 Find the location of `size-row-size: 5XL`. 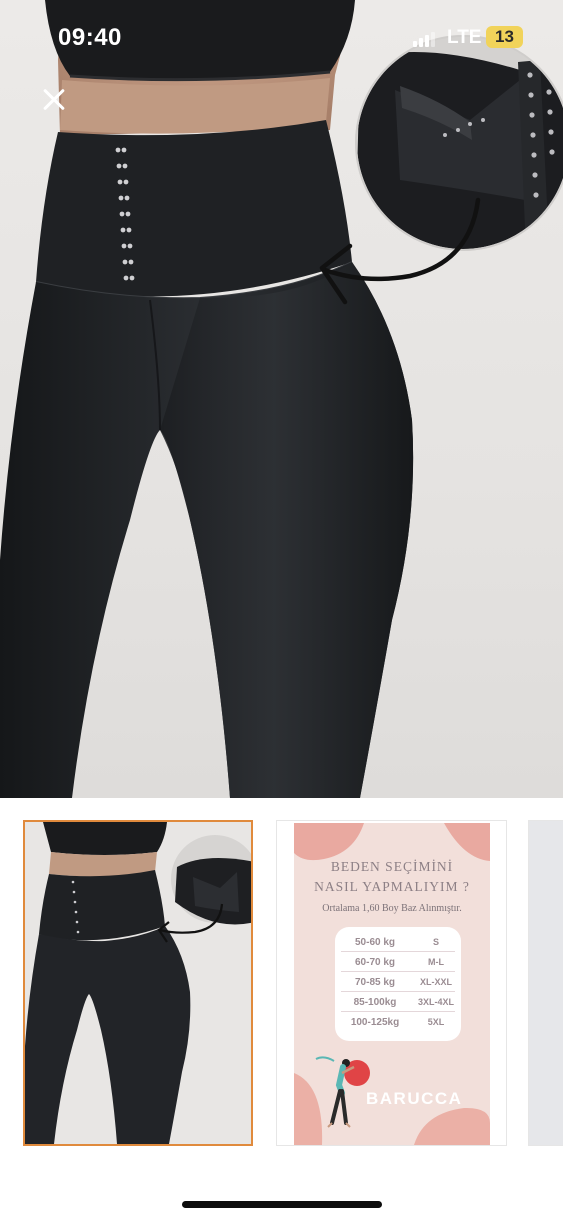

size-row-size: 5XL is located at coordinates (436, 1022).